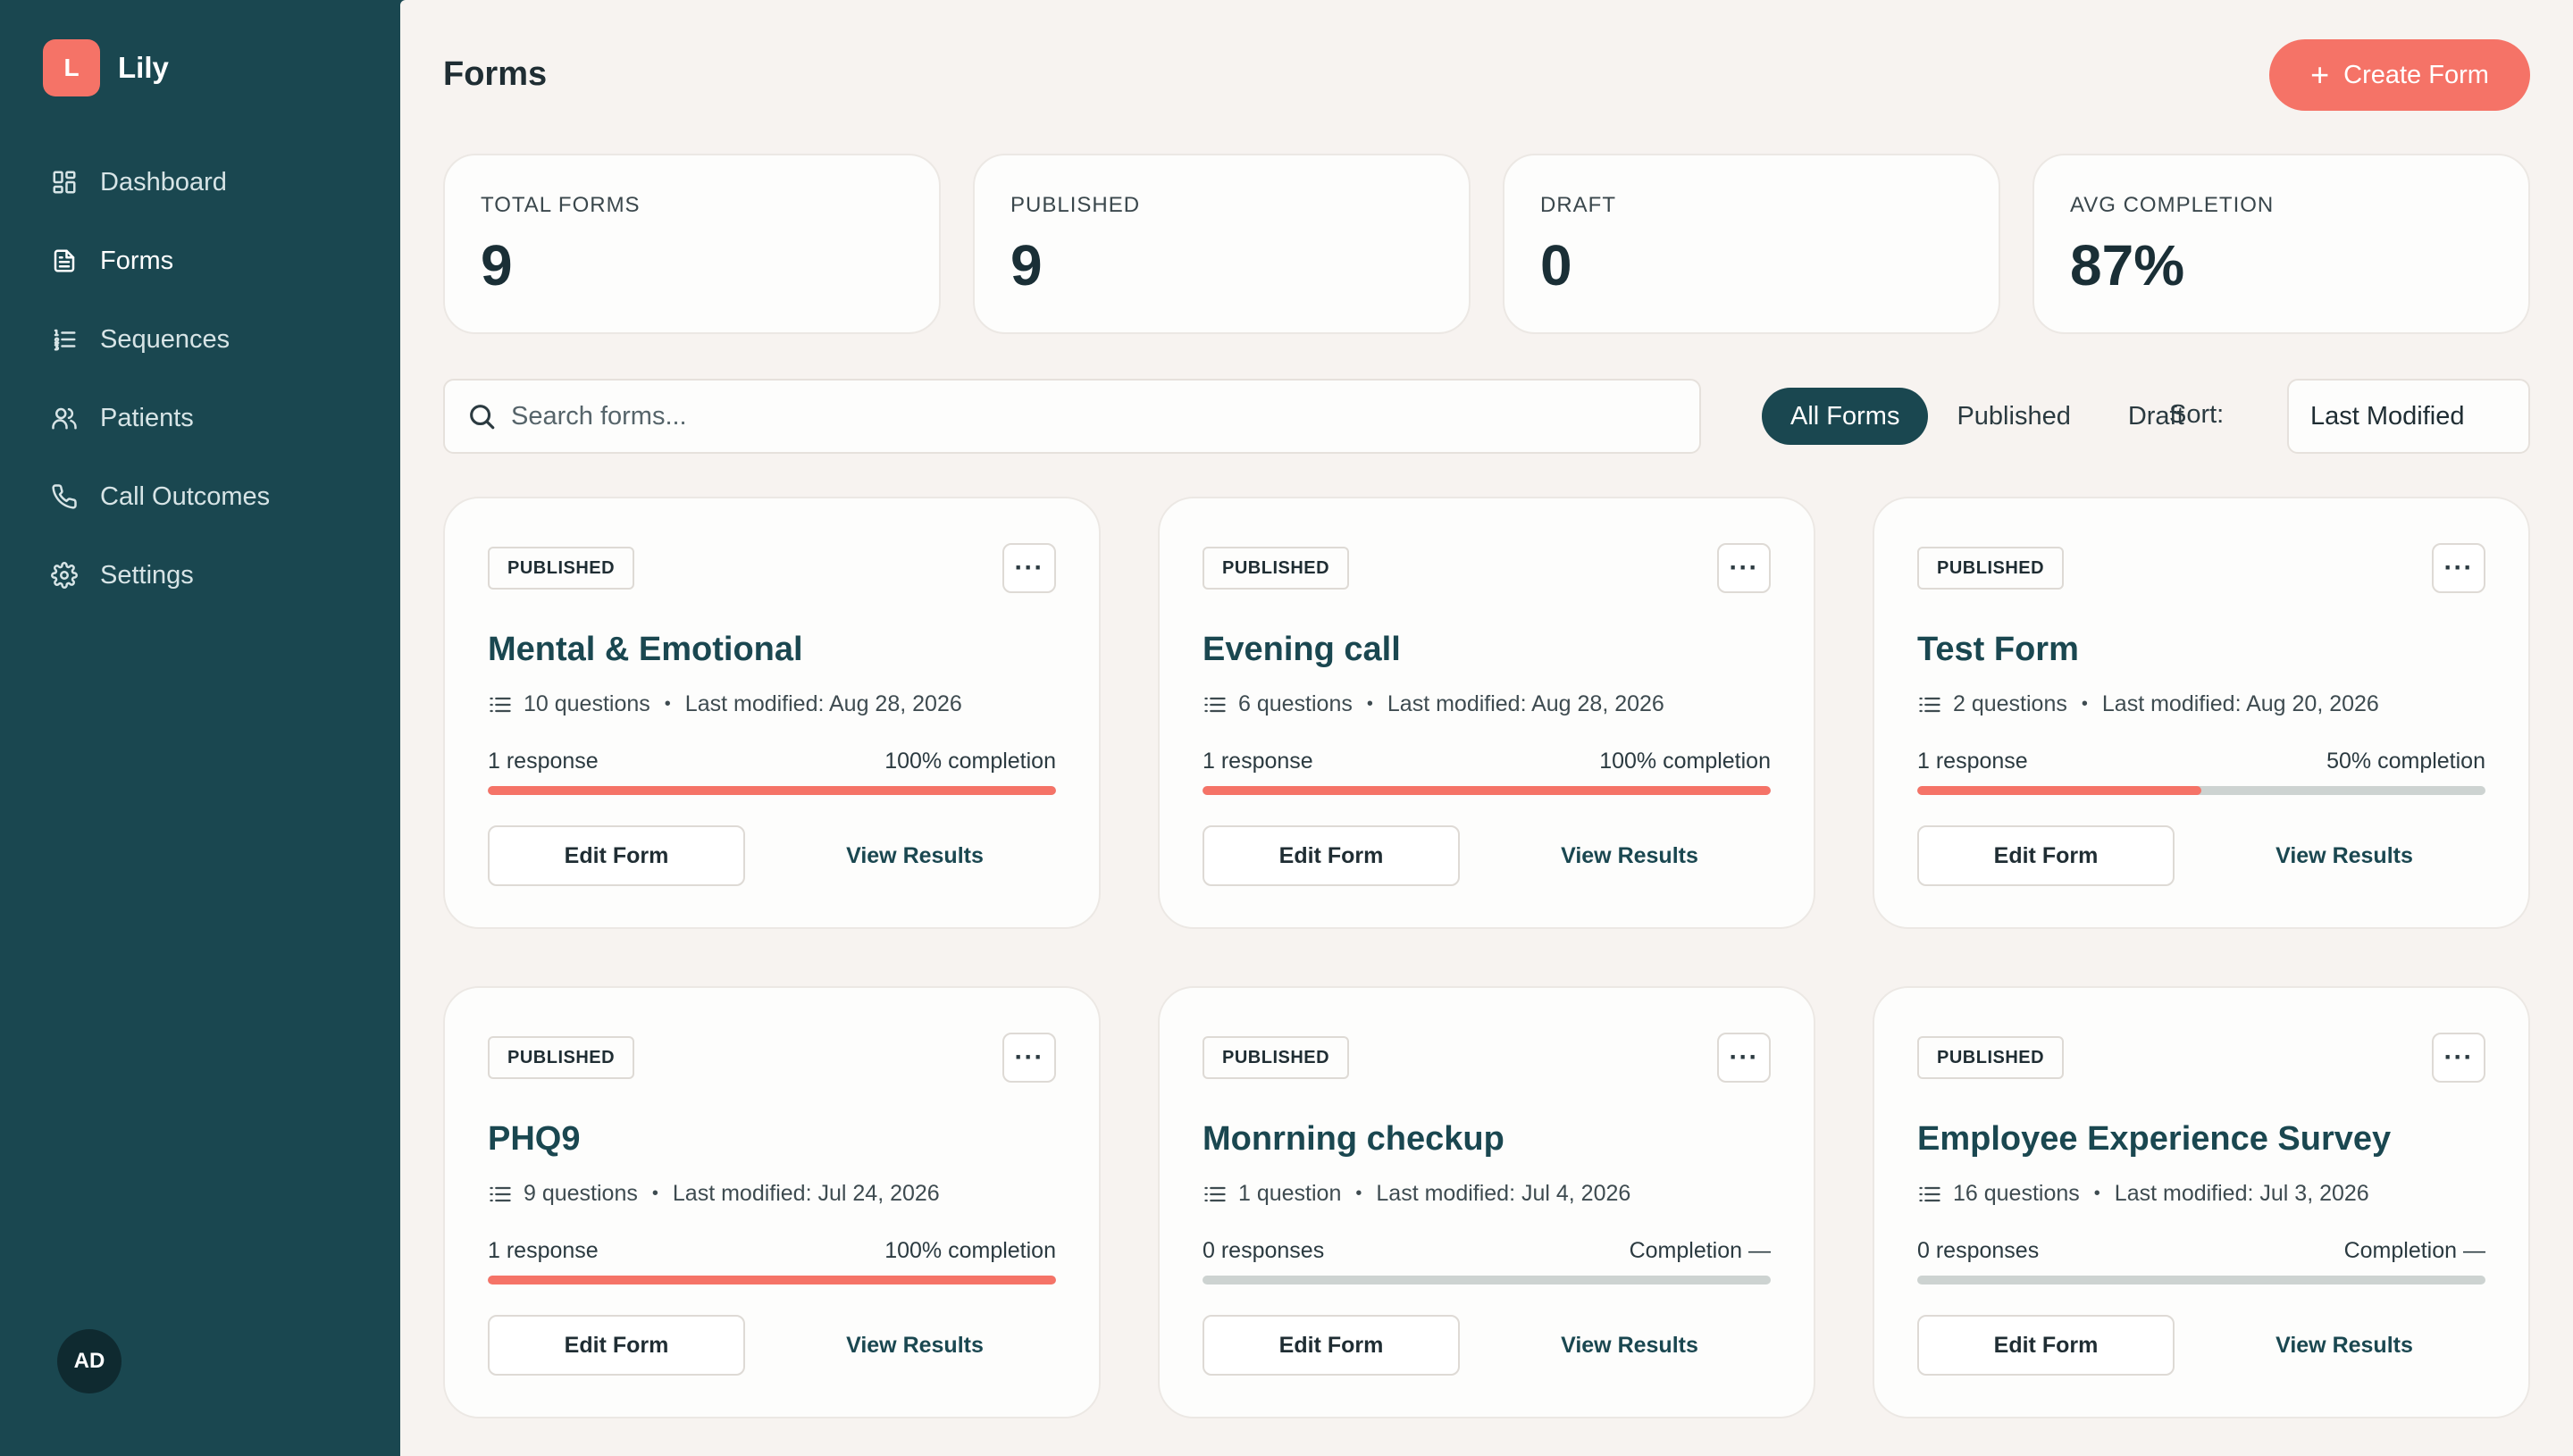  I want to click on tab-published: Published, so click(2013, 416).